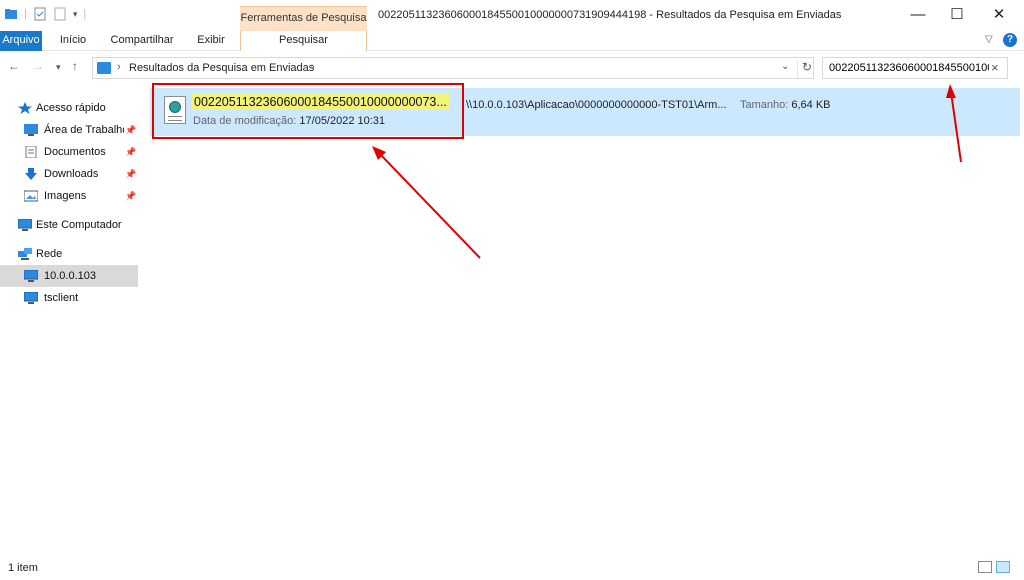 This screenshot has width=1024, height=580. Describe the element at coordinates (995, 67) in the screenshot. I see `clear-search-icon: ×` at that location.